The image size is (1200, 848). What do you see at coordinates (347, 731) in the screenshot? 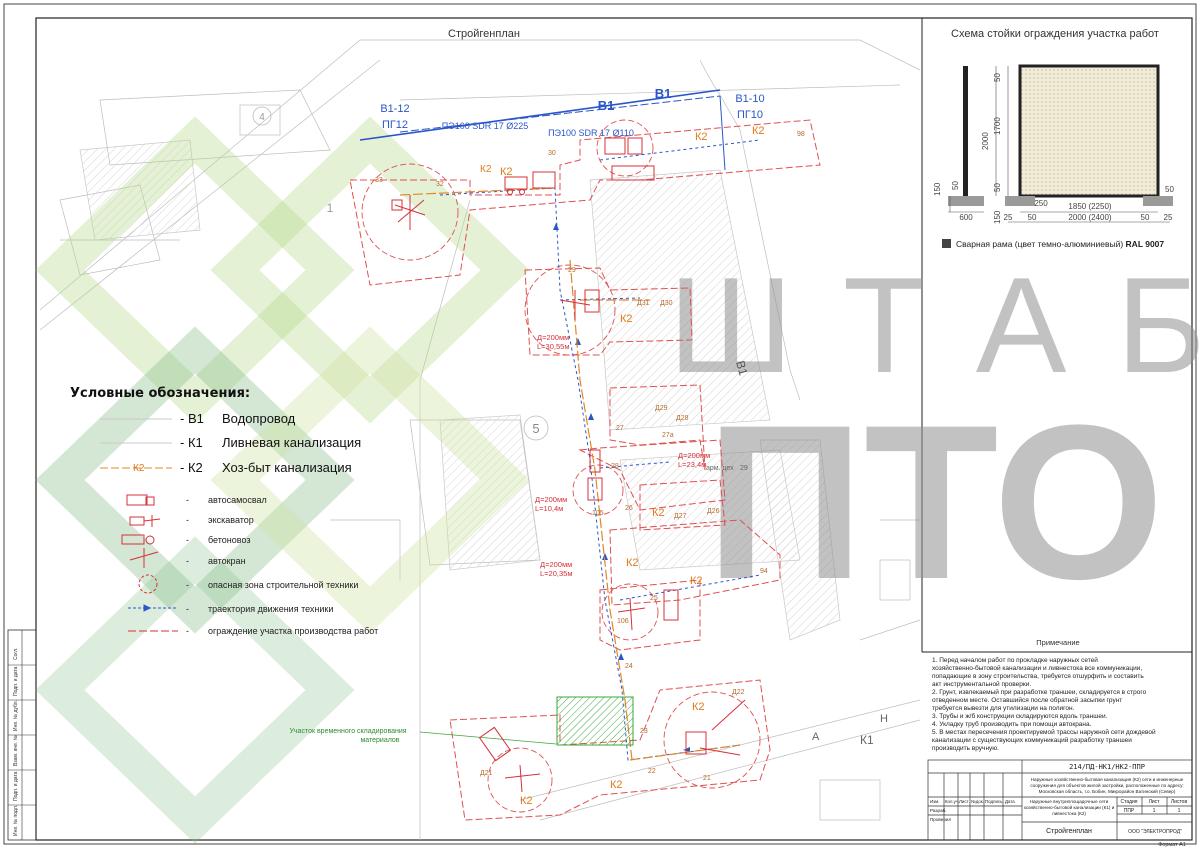
I see `storage-label: Участок временного складирования` at bounding box center [347, 731].